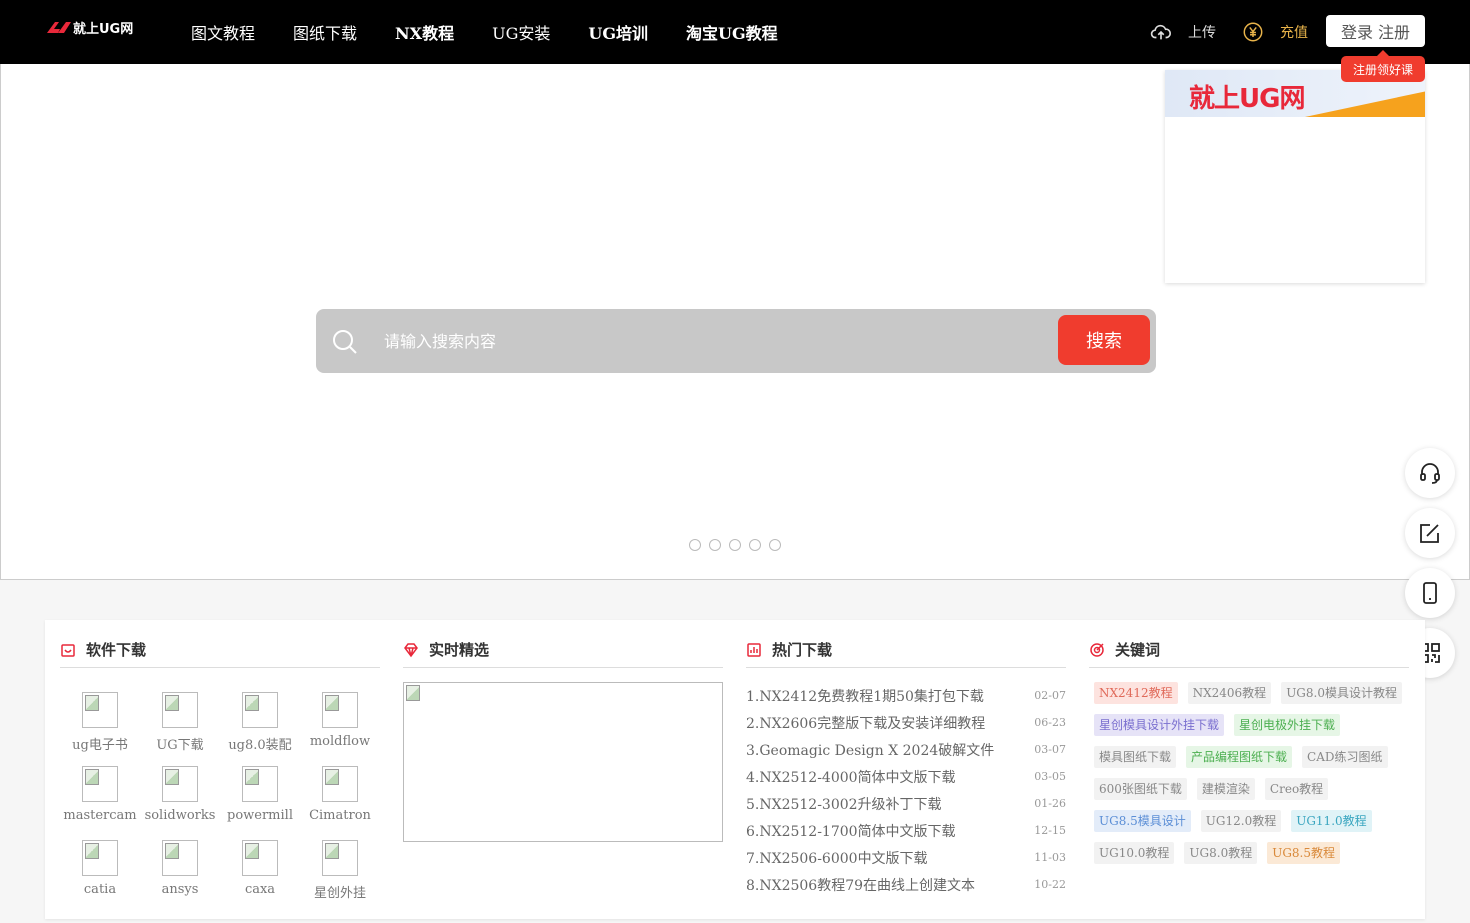 This screenshot has width=1470, height=923. I want to click on item-date: 06-23, so click(1050, 722).